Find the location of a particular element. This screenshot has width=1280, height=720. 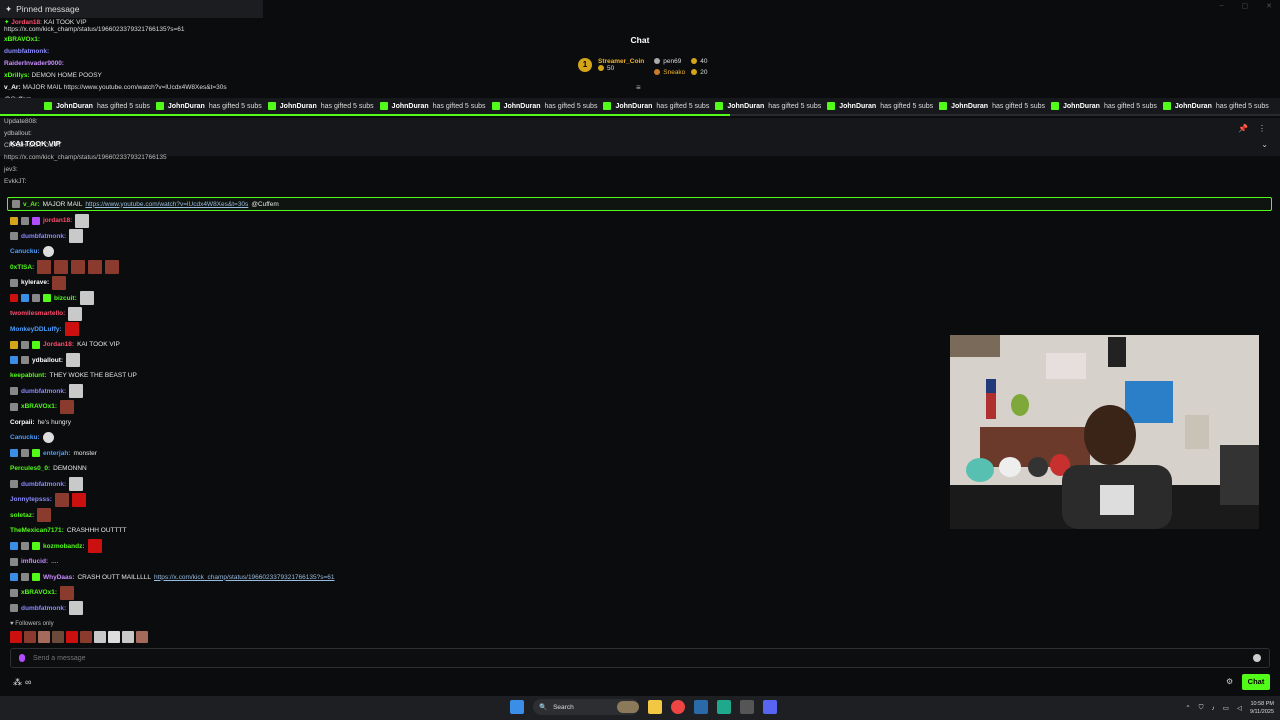

file-explorer-icon is located at coordinates (655, 707).